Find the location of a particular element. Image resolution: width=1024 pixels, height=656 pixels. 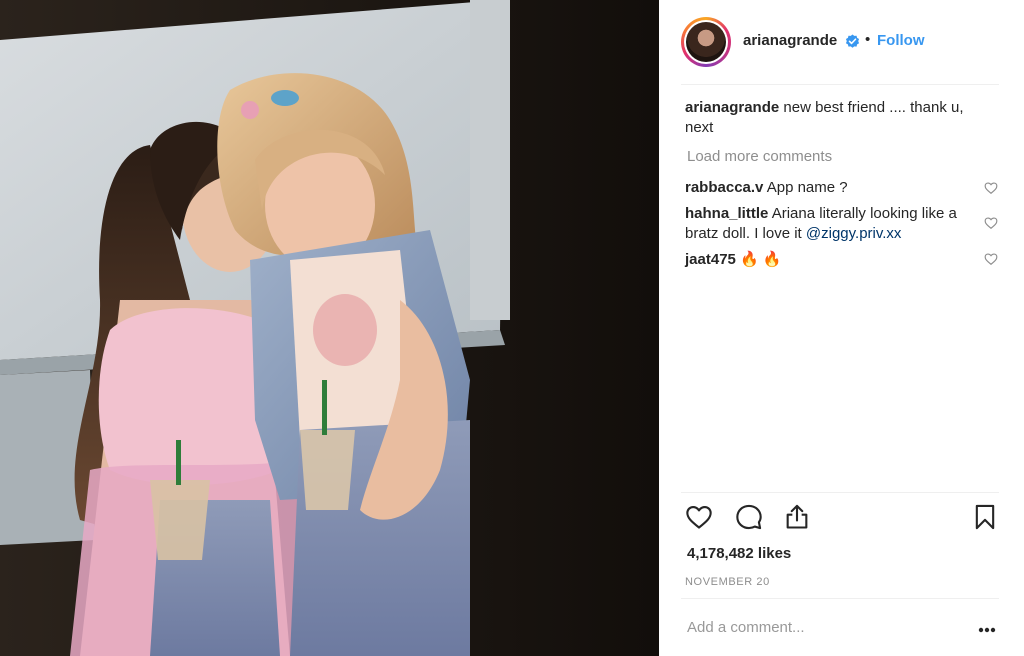

avatar is located at coordinates (706, 42).